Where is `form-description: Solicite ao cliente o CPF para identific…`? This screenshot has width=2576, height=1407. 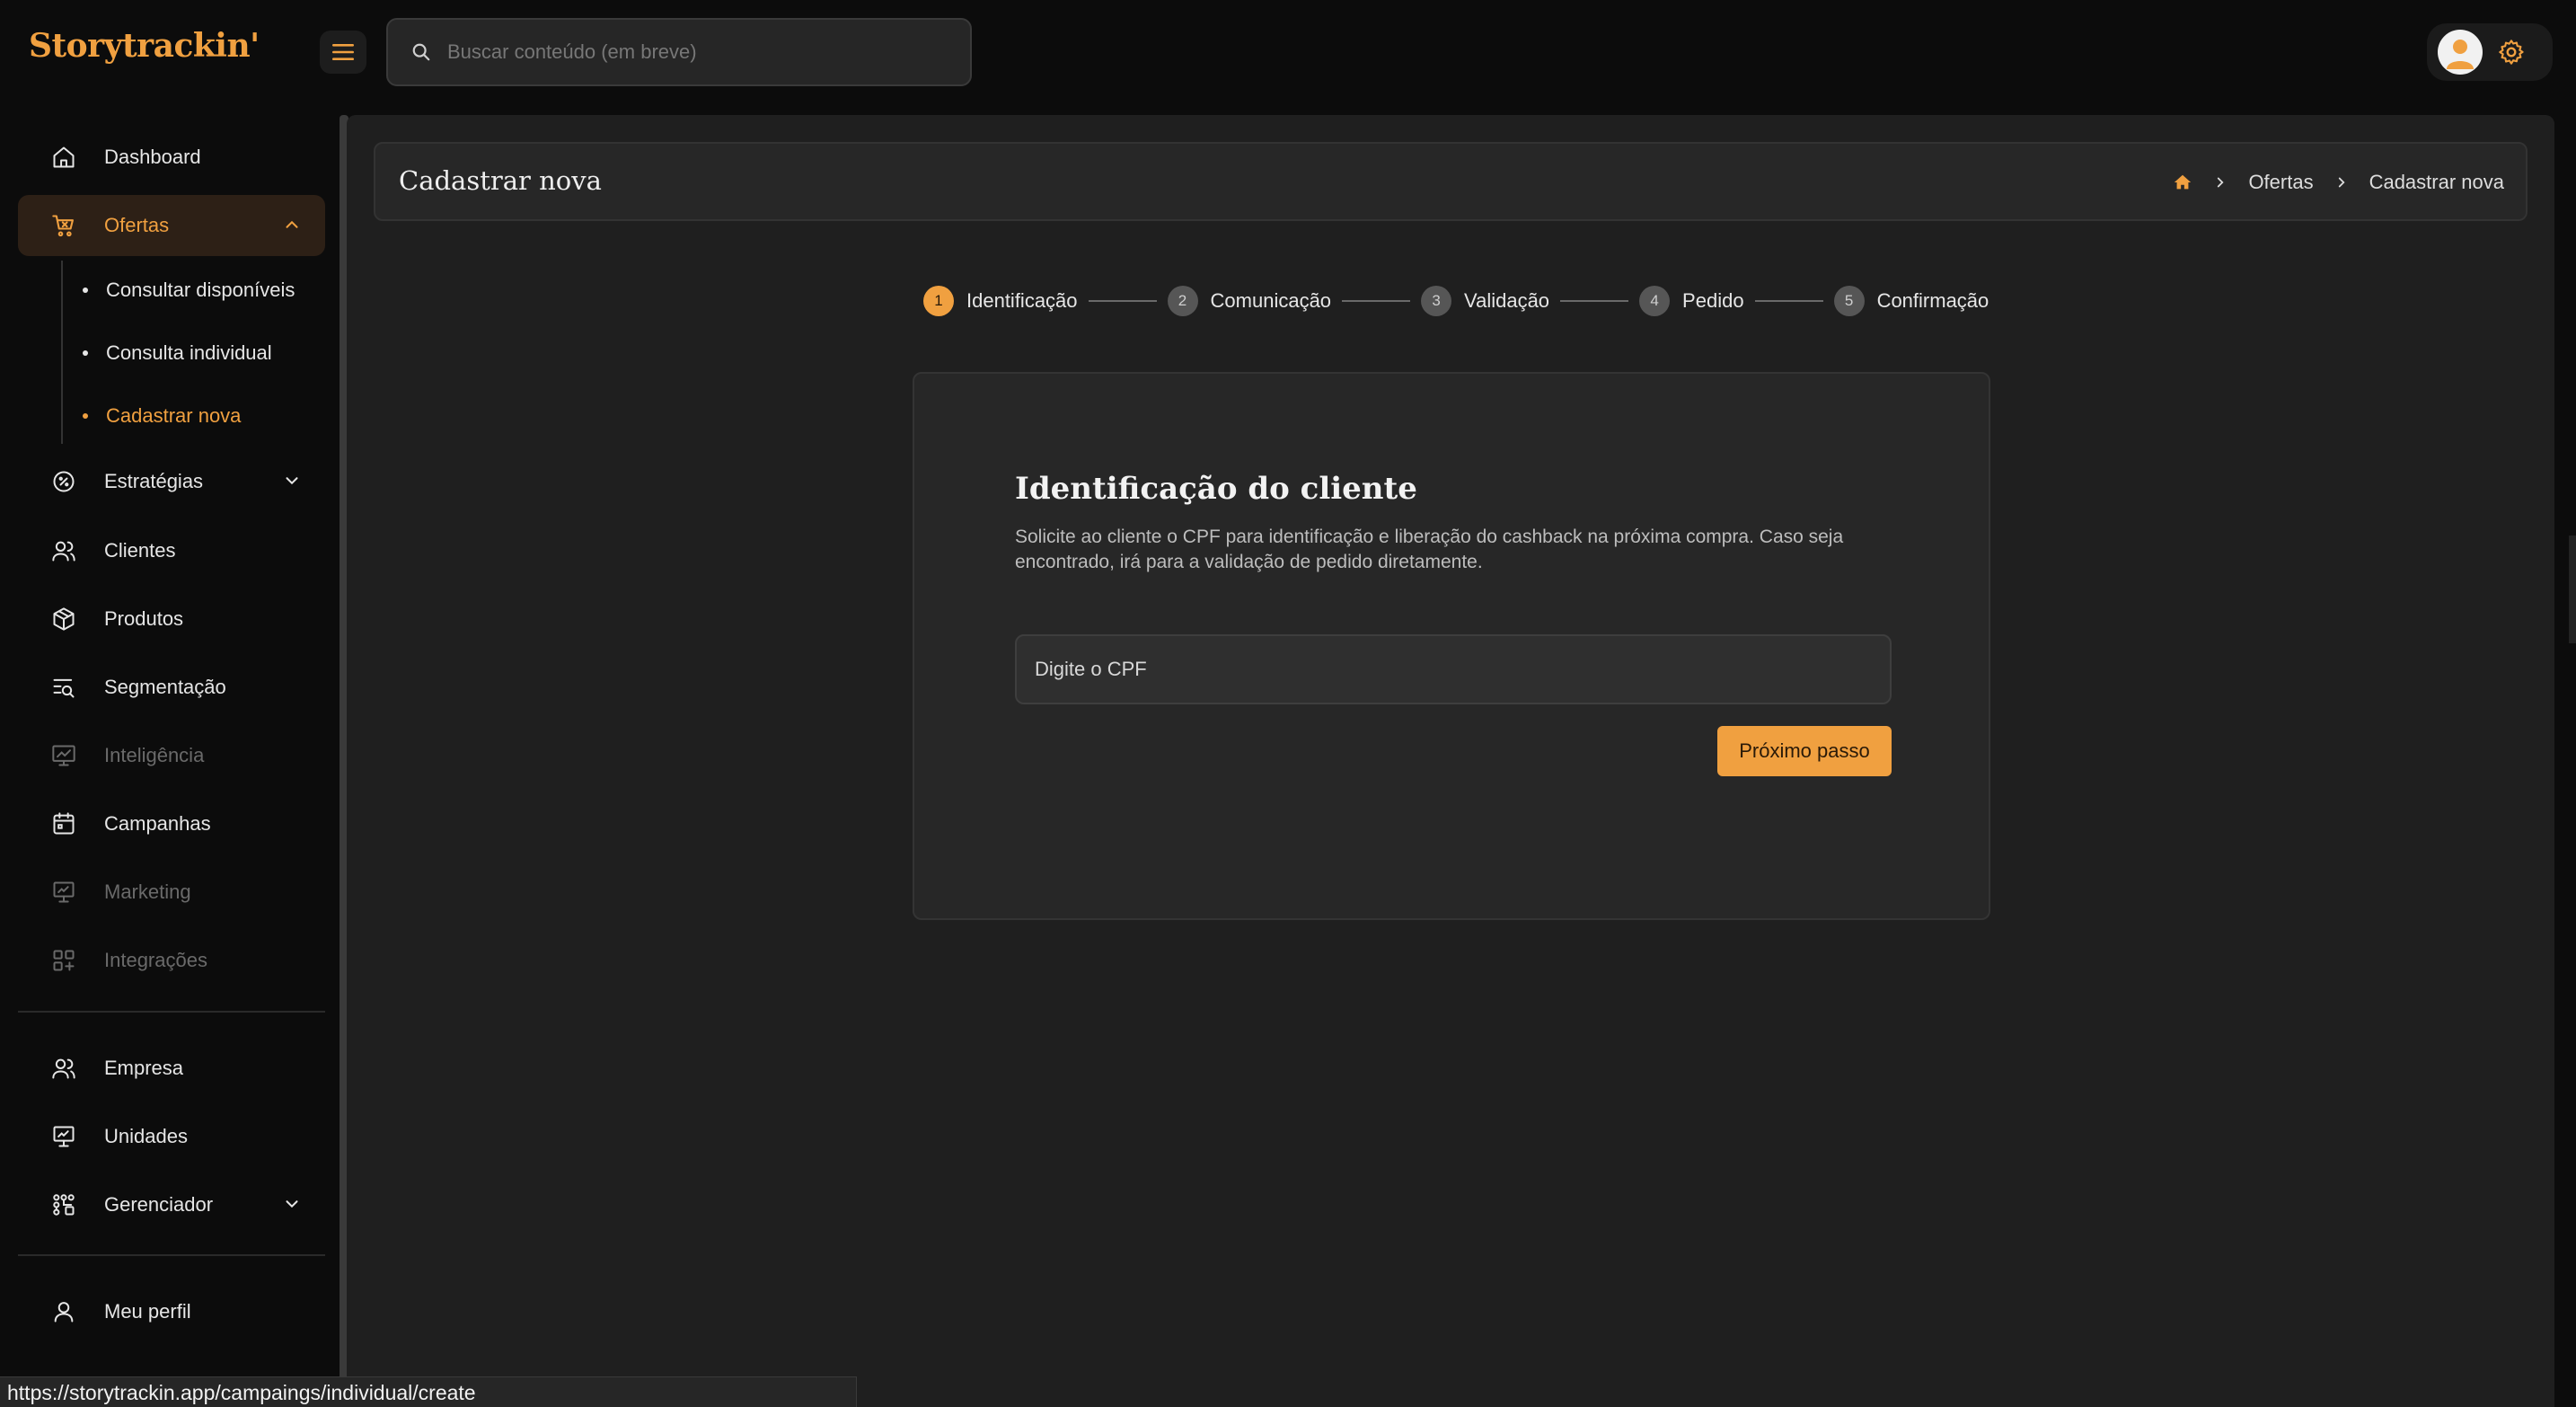 form-description: Solicite ao cliente o CPF para identific… is located at coordinates (1429, 549).